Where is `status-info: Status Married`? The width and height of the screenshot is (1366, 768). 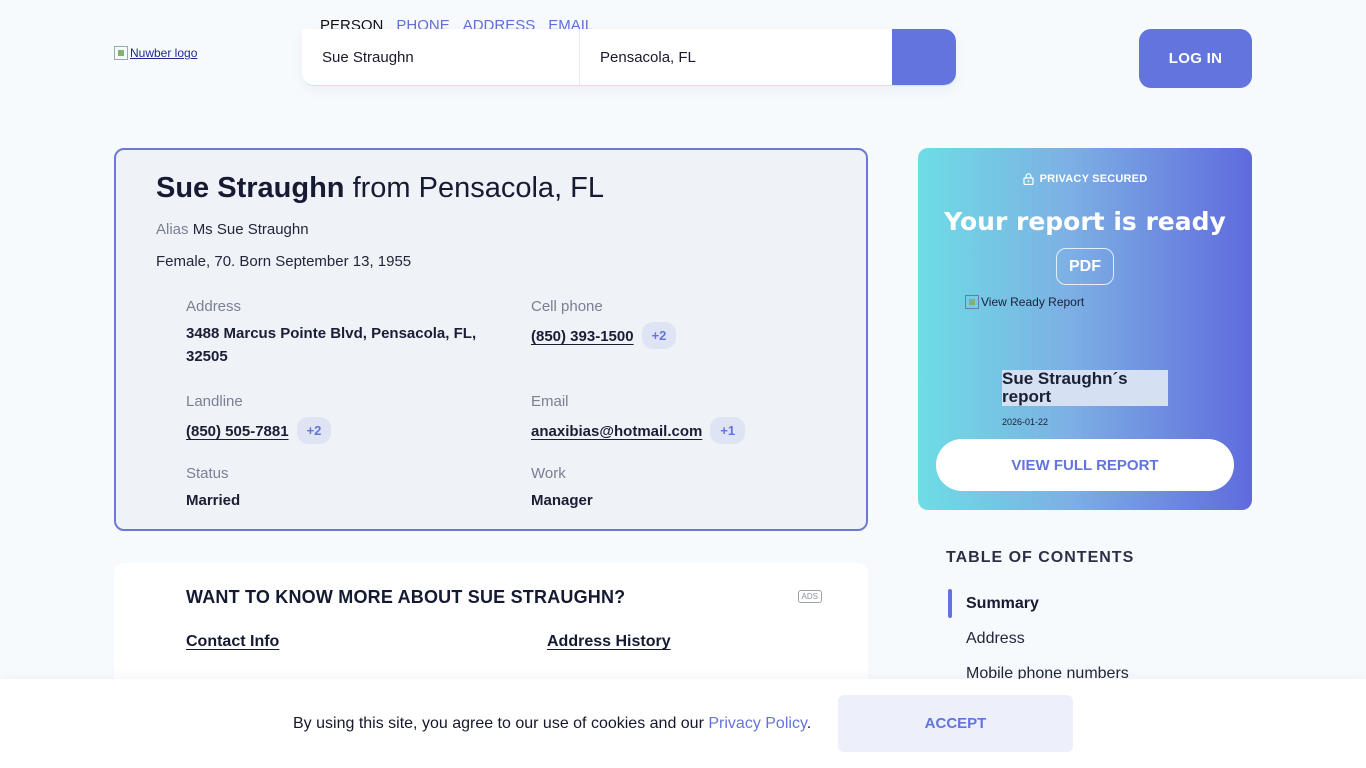 status-info: Status Married is located at coordinates (213, 488).